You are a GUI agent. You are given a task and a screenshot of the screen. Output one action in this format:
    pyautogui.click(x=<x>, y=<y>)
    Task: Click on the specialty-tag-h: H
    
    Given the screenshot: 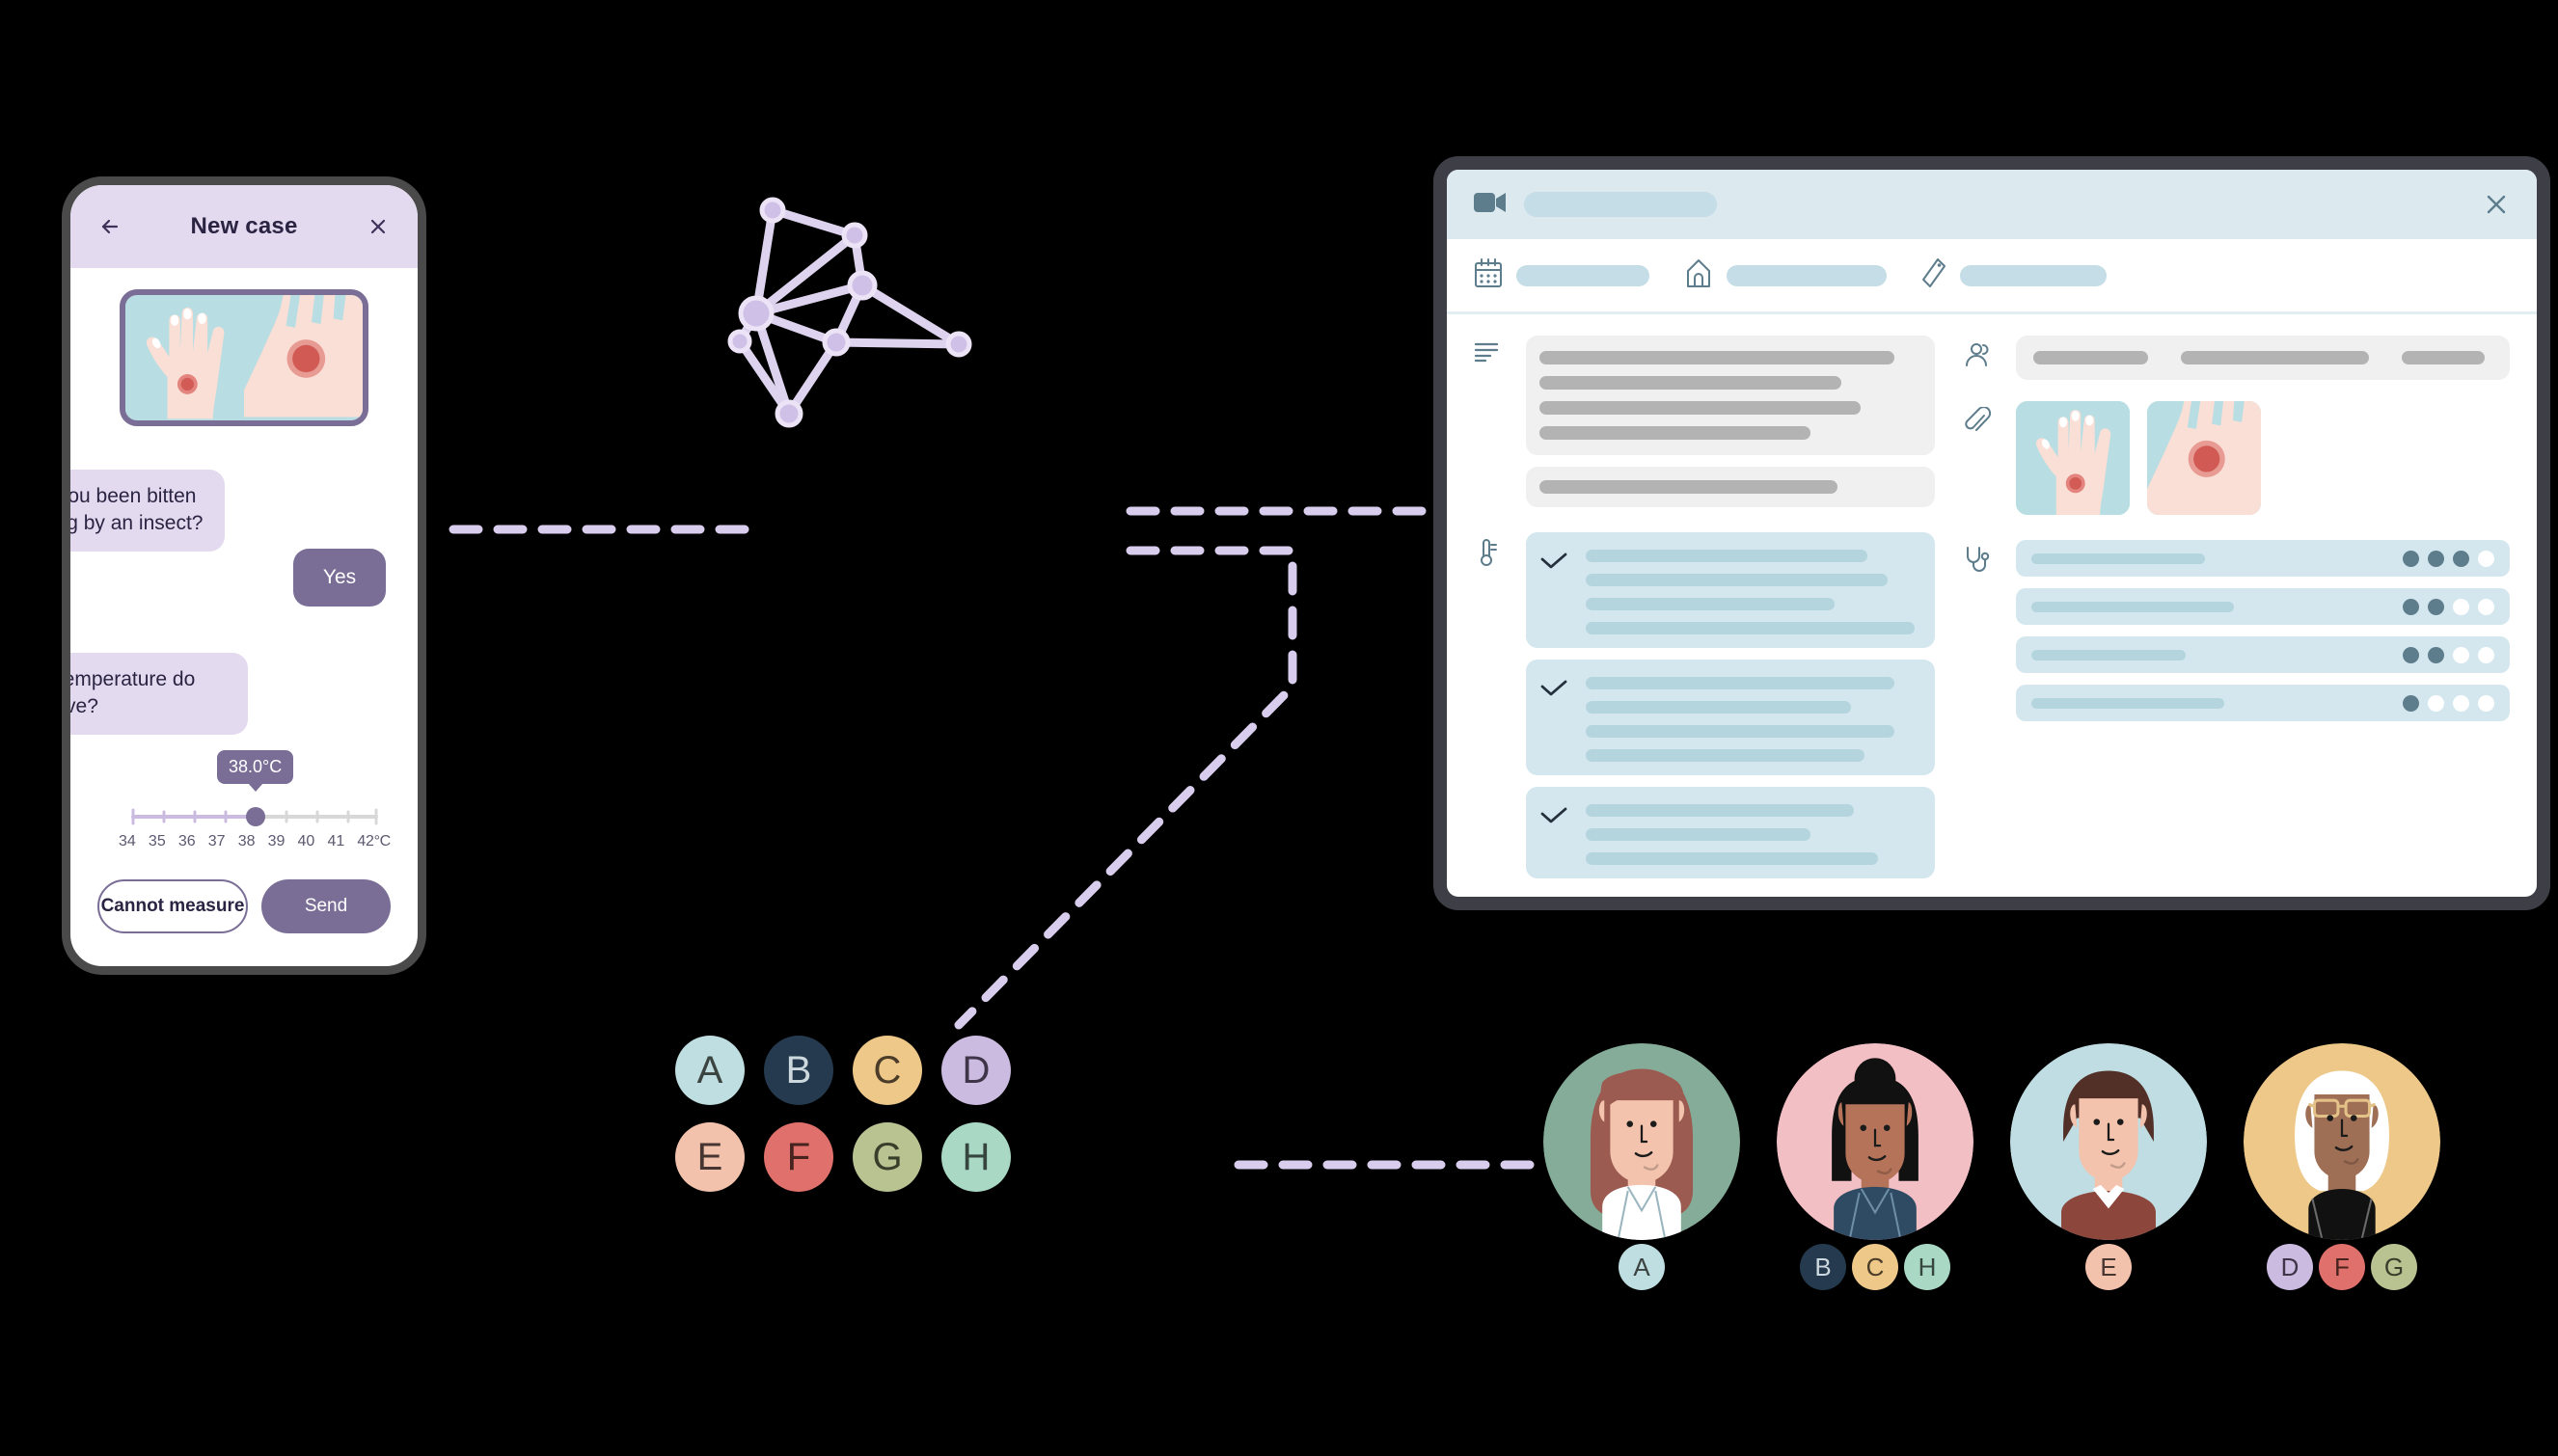 What is the action you would take?
    pyautogui.click(x=1927, y=1267)
    